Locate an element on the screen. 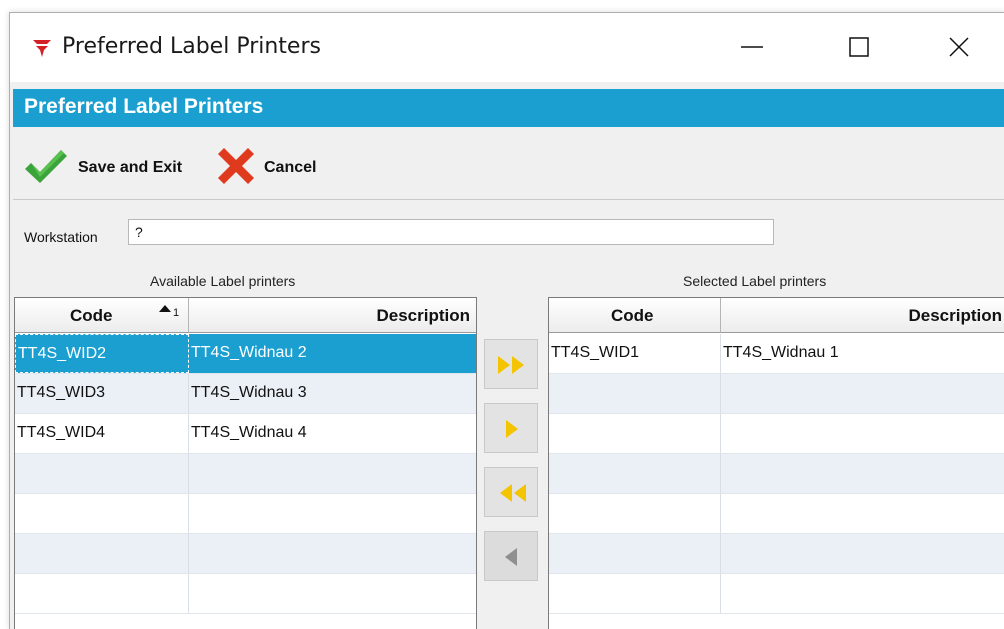 Image resolution: width=1004 pixels, height=629 pixels. arrow-left-icon is located at coordinates (511, 557).